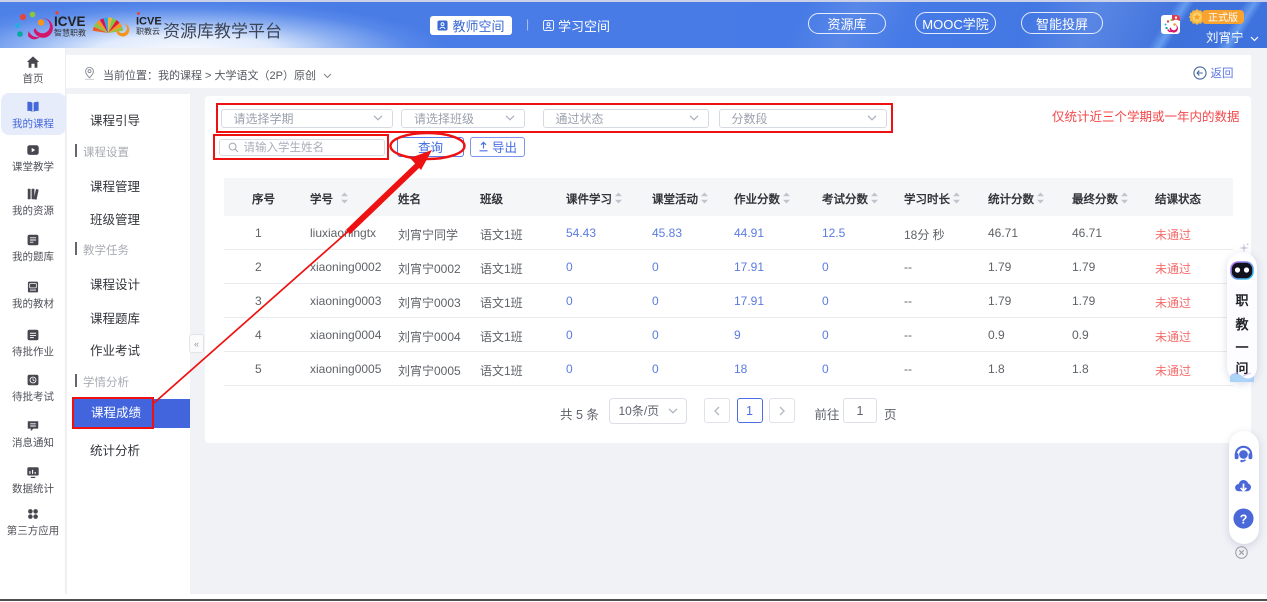 The height and width of the screenshot is (602, 1267). Describe the element at coordinates (148, 31) in the screenshot. I see `svg-text: 职教云` at that location.